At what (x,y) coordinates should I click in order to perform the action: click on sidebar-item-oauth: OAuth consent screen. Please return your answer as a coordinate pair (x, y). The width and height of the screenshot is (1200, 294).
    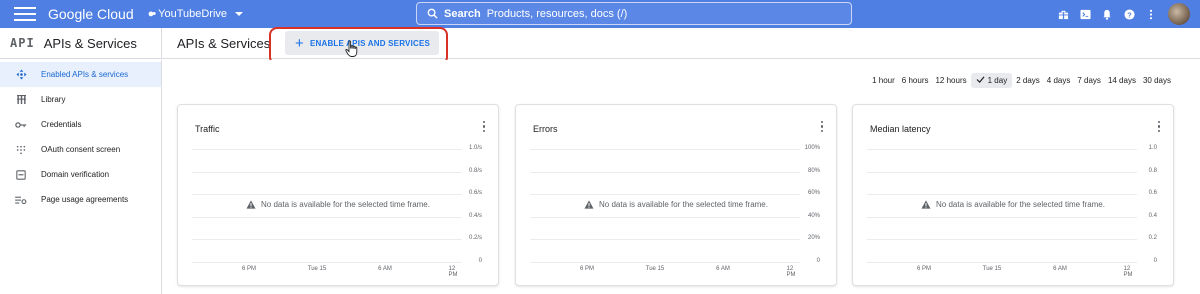
    Looking at the image, I should click on (80, 149).